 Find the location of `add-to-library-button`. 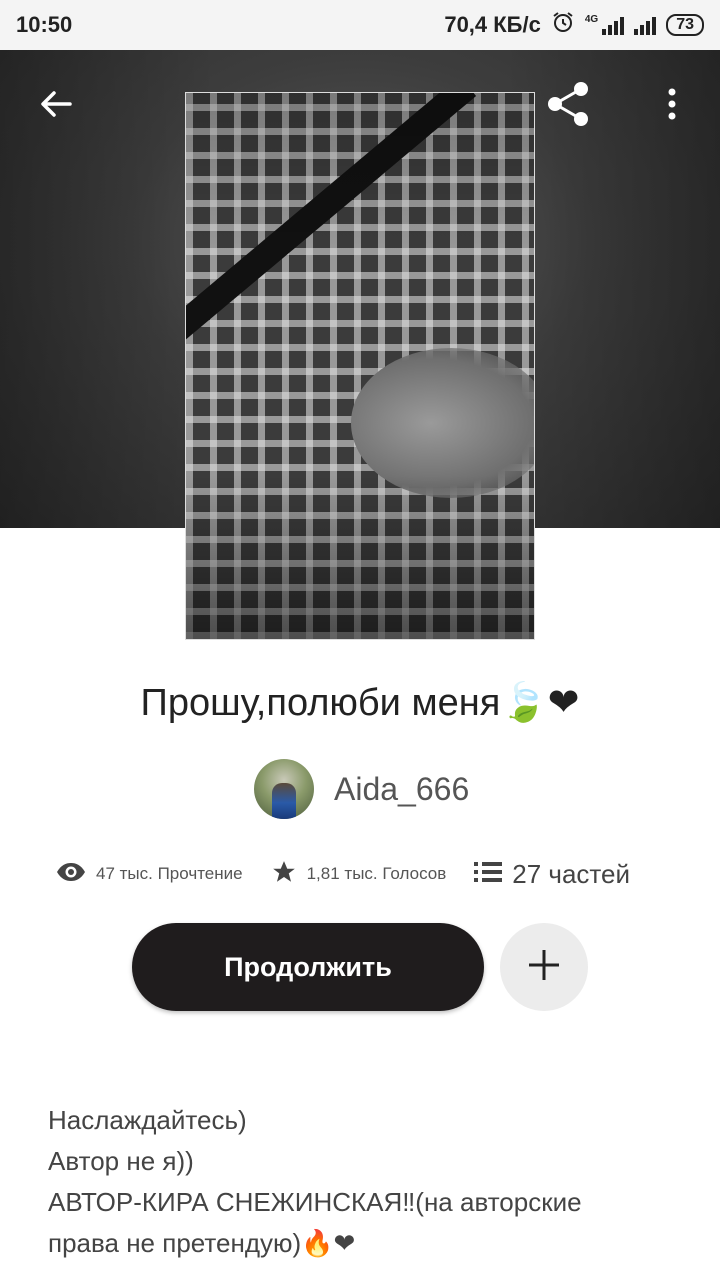

add-to-library-button is located at coordinates (544, 967).